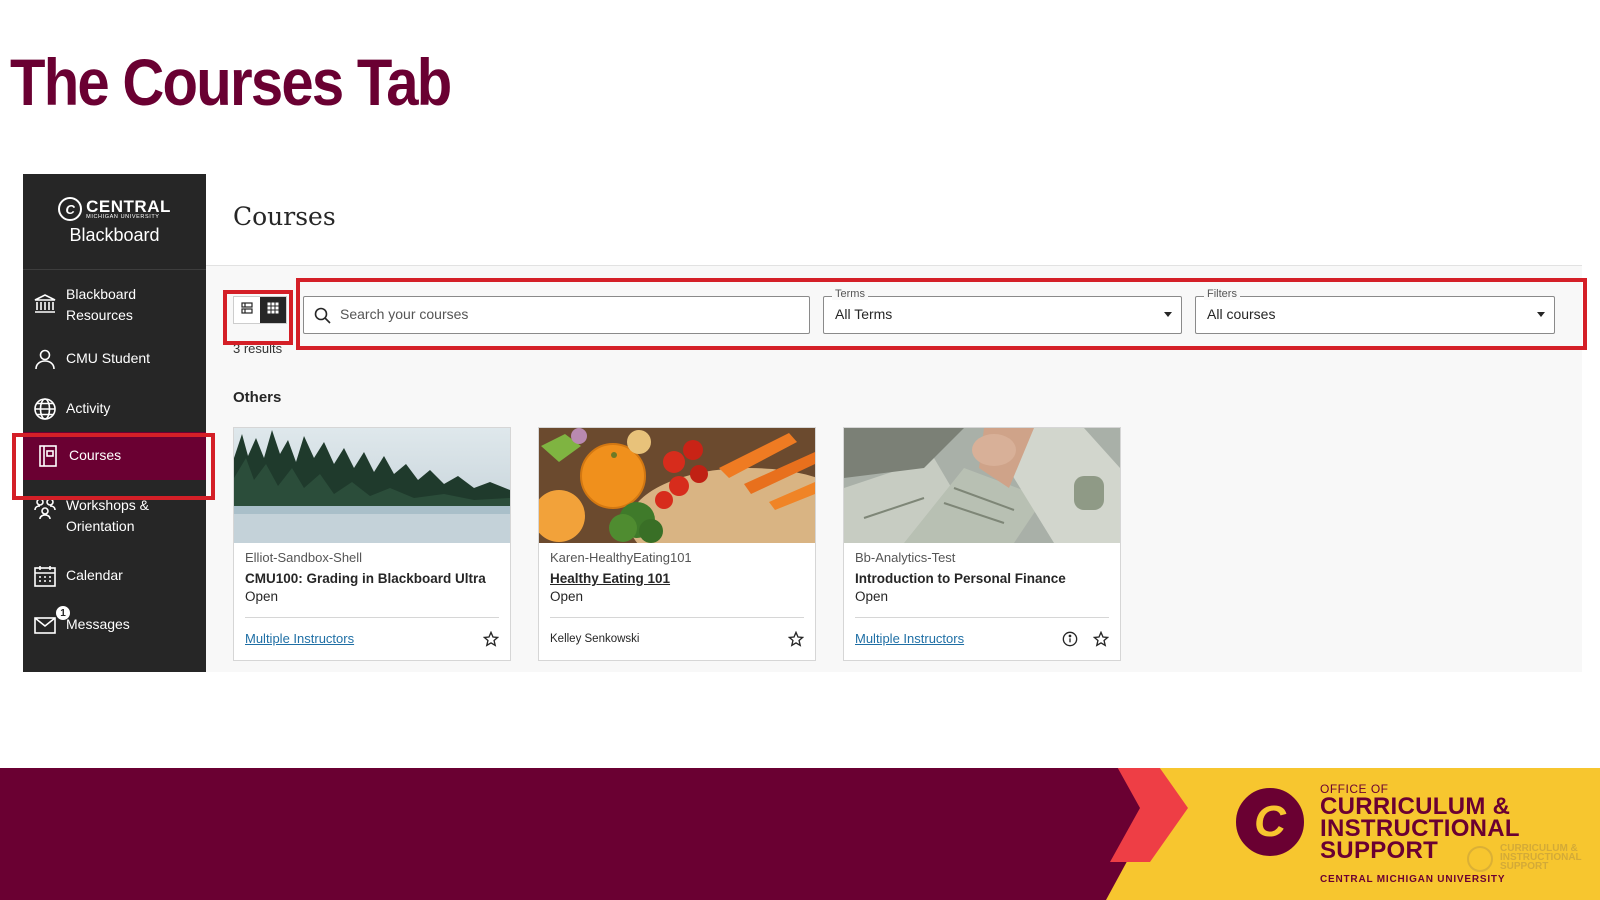 This screenshot has width=1600, height=900. Describe the element at coordinates (94, 575) in the screenshot. I see `sidebar-item-label: Calendar` at that location.